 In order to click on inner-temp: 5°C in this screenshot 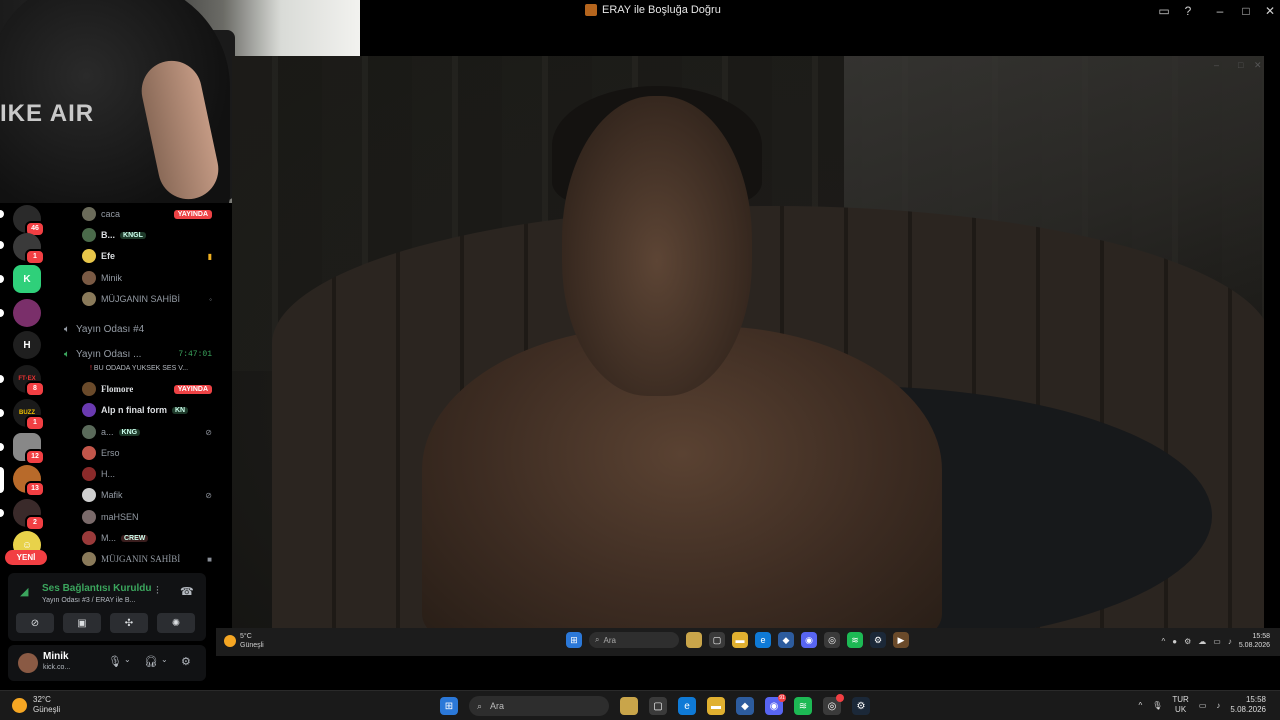, I will do `click(246, 636)`.